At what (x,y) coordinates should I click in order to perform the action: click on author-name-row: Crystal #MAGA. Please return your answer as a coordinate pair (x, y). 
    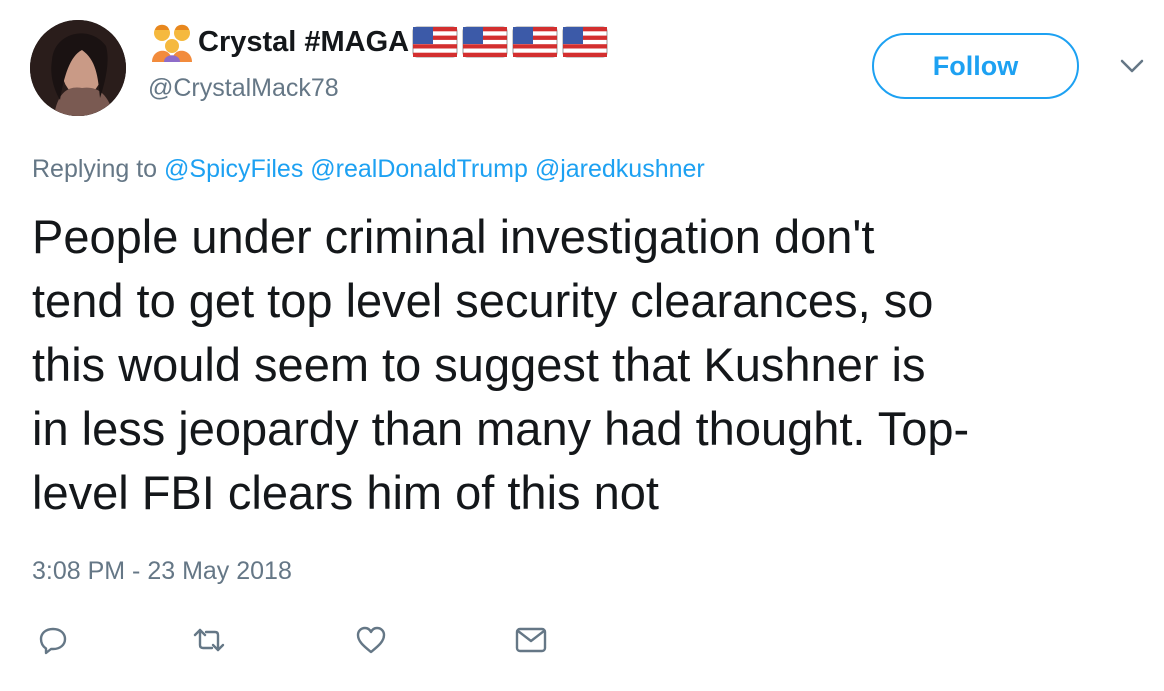
    Looking at the image, I should click on (380, 42).